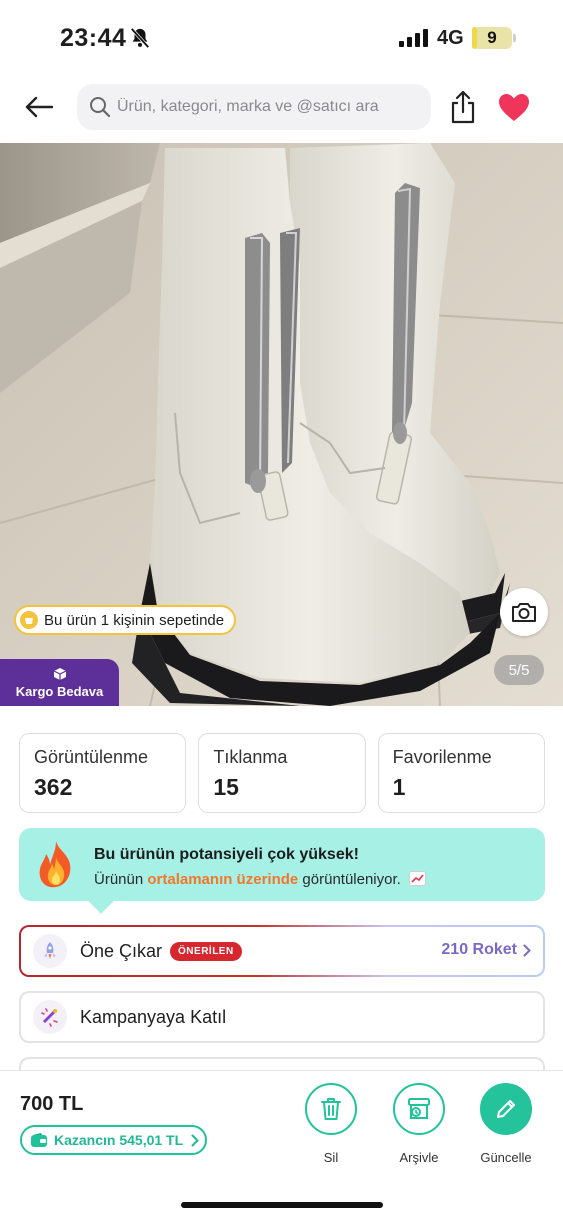 The image size is (563, 1219). I want to click on camera-icon, so click(524, 612).